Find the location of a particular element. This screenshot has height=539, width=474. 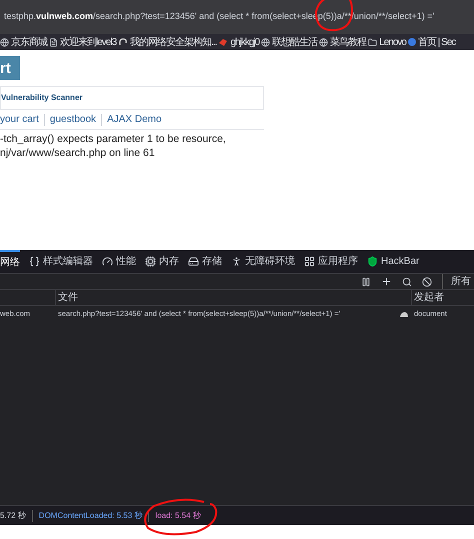

devtools-tab: 内存 is located at coordinates (162, 261).